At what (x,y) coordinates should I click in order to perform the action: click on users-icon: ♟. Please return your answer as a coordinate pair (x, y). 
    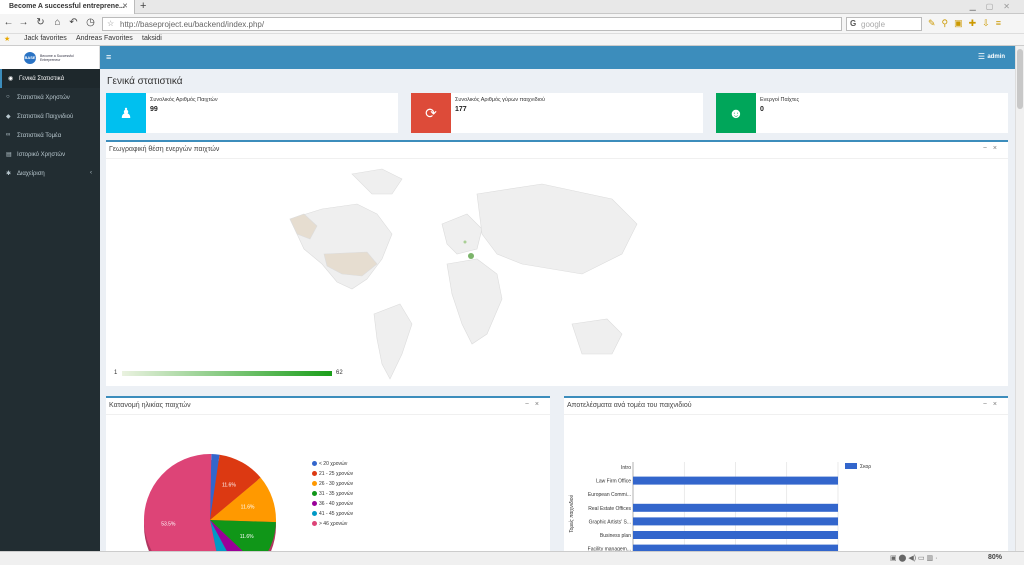
    Looking at the image, I should click on (126, 113).